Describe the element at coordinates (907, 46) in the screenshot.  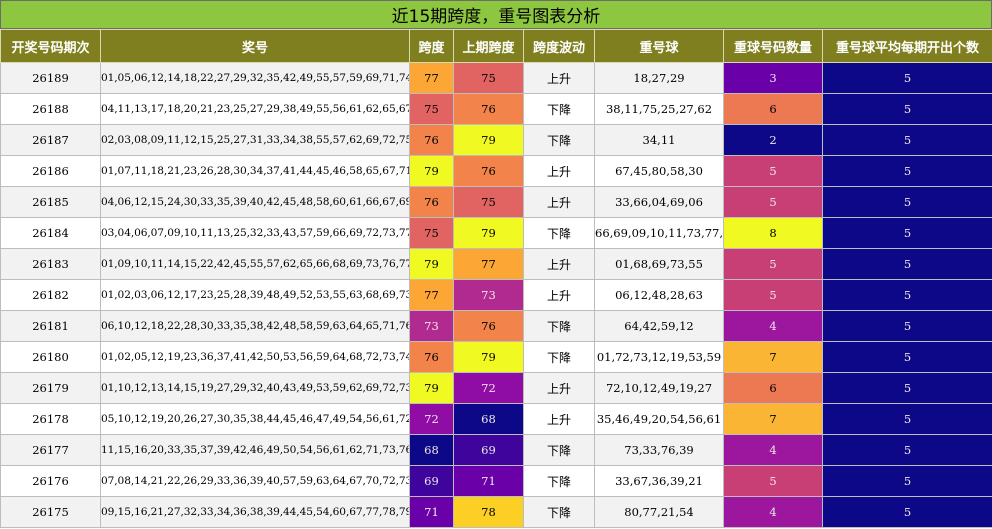
I see `header-avg: 重号球平均每期开出个数` at that location.